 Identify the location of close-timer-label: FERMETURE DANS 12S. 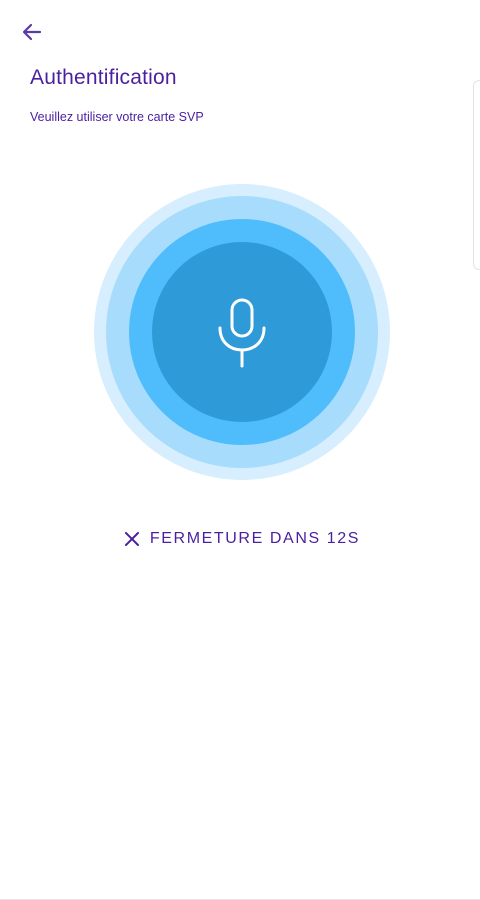
(255, 538).